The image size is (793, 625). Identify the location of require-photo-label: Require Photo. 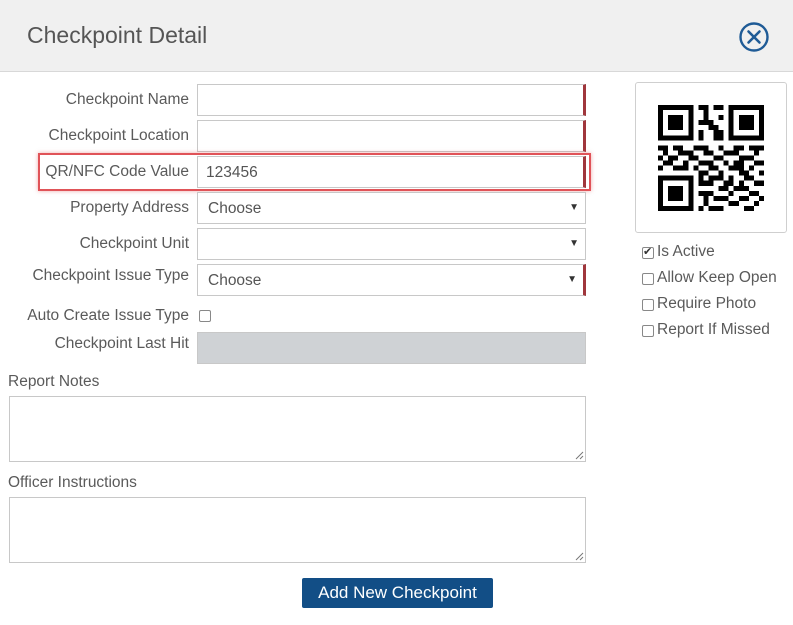
(707, 303).